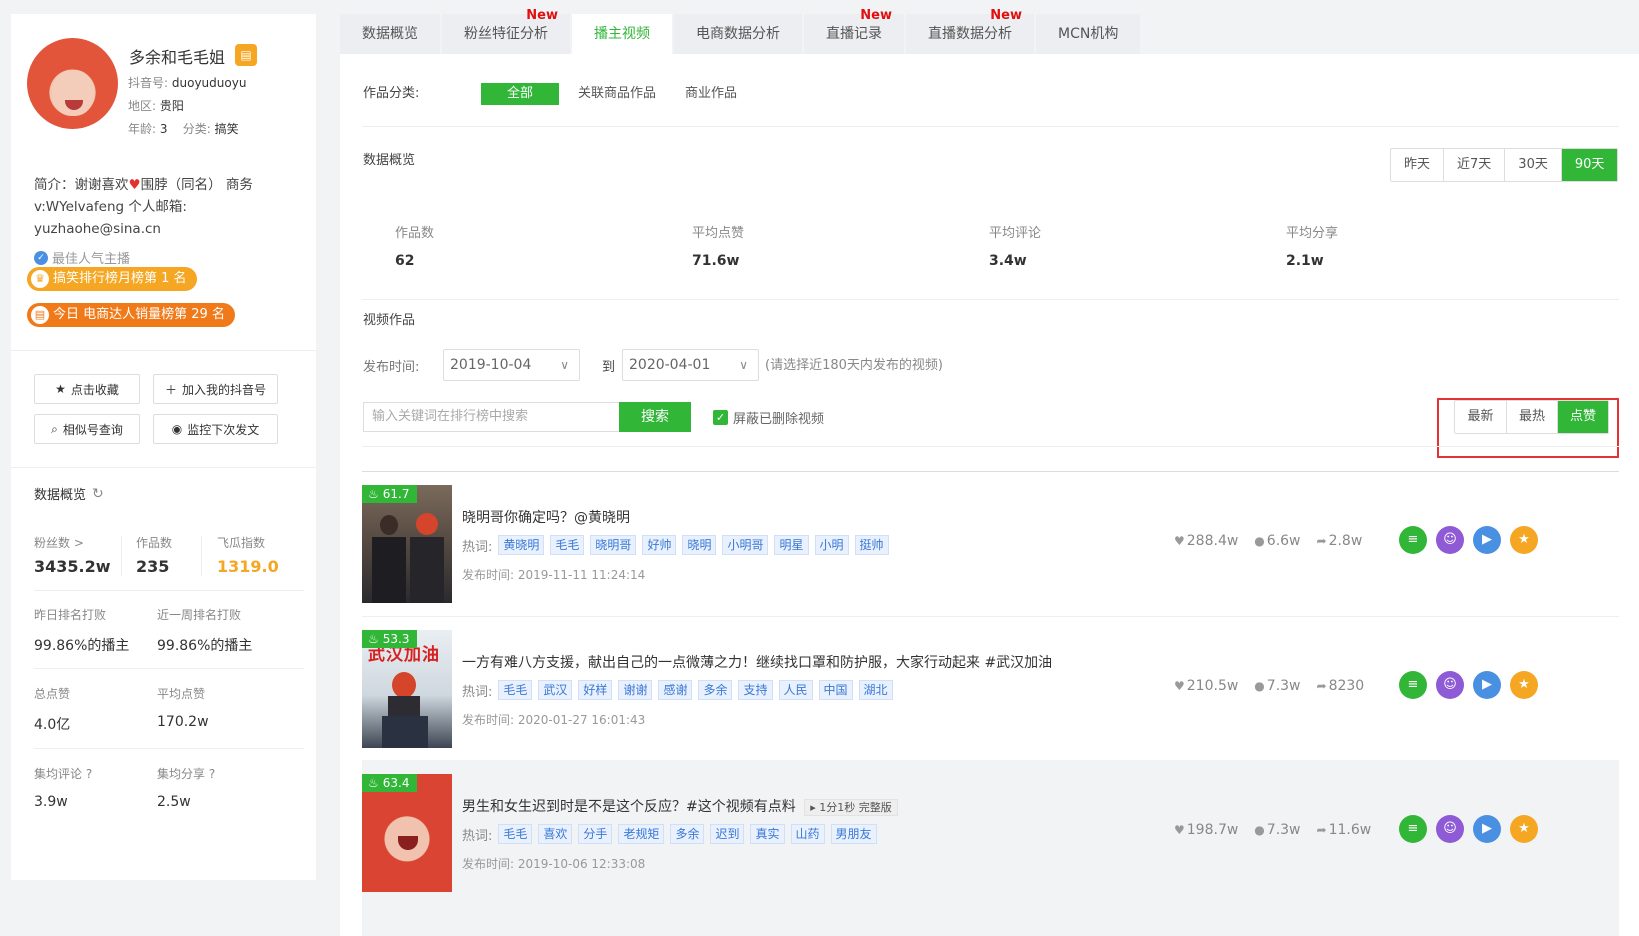 This screenshot has height=936, width=1639. What do you see at coordinates (970, 31) in the screenshot?
I see `tab-live-analysis: 直播数据分析 New` at bounding box center [970, 31].